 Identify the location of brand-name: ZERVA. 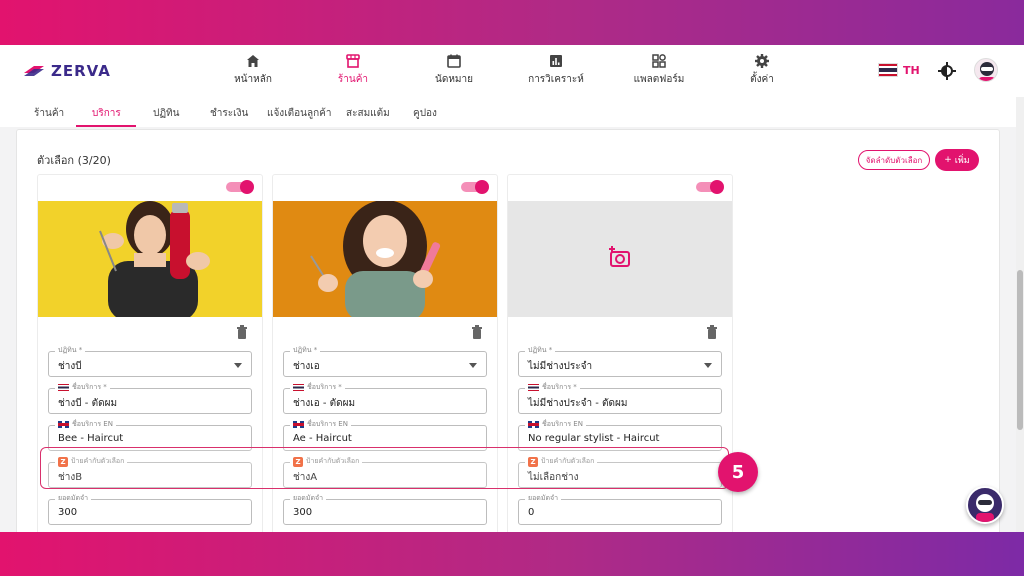
(81, 71).